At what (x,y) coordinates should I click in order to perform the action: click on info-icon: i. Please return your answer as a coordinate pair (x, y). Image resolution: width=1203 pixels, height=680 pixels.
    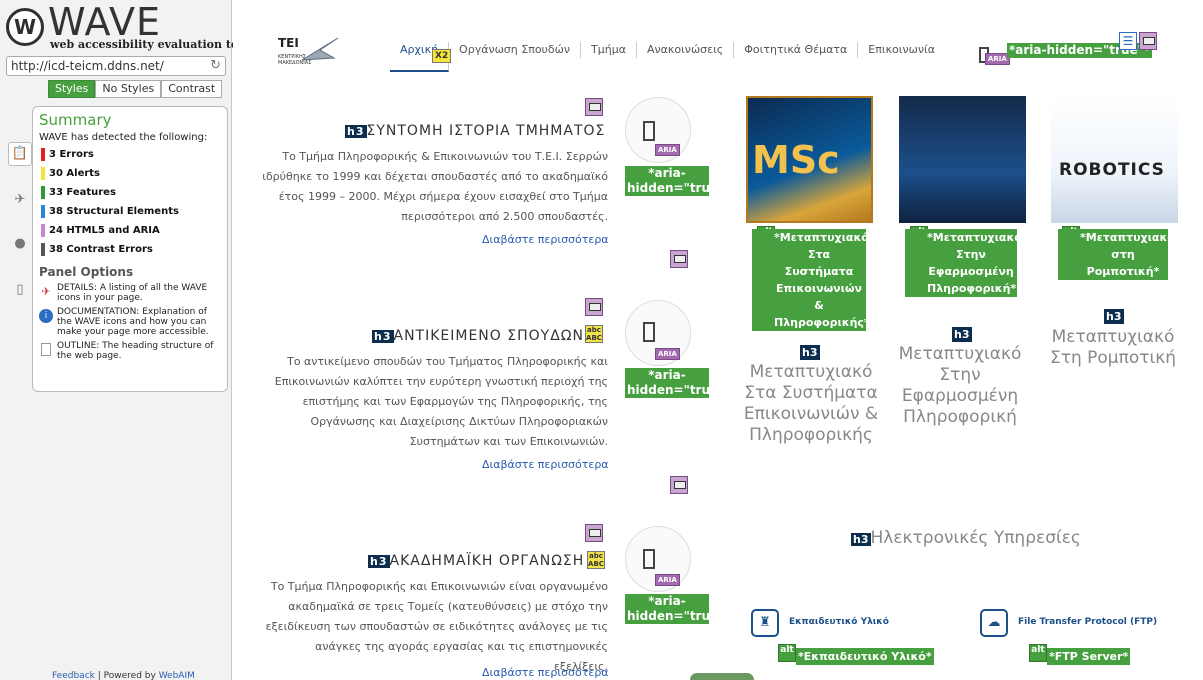
    Looking at the image, I should click on (46, 316).